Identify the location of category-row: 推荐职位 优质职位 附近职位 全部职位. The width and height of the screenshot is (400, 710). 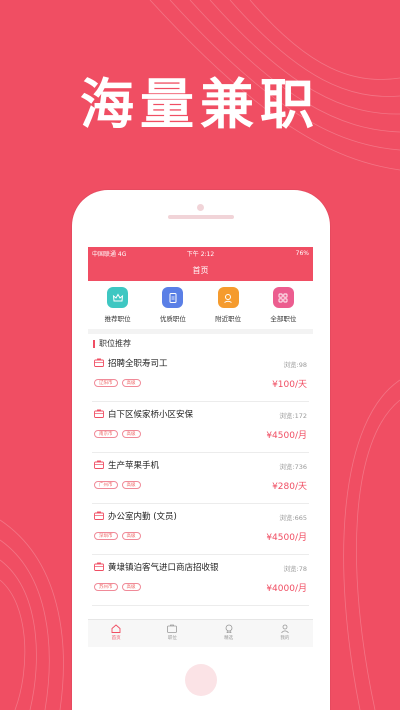
(200, 305).